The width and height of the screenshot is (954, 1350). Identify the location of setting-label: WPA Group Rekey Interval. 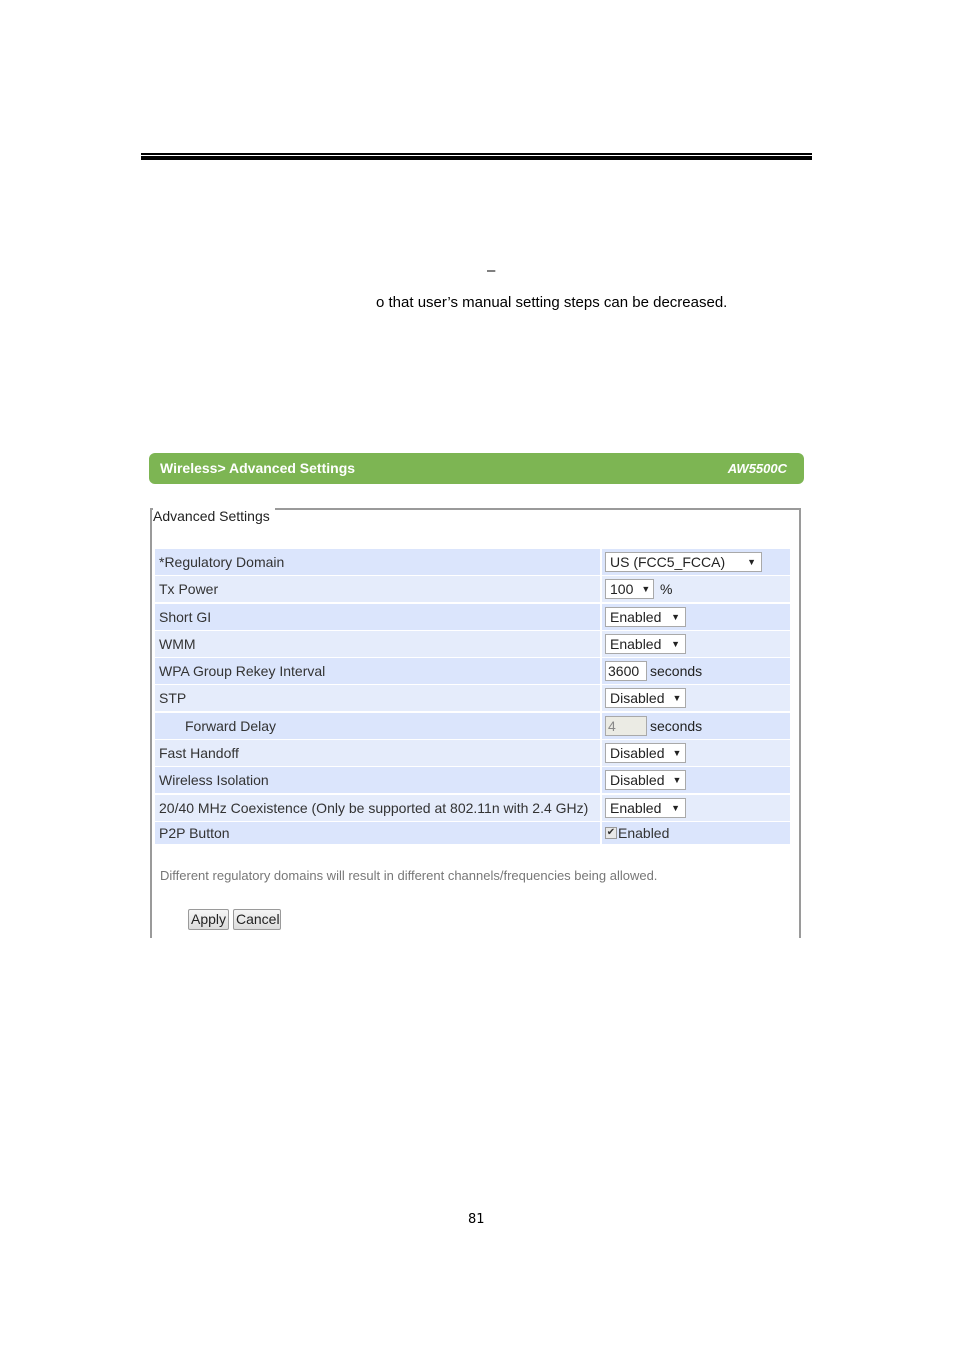
(377, 671).